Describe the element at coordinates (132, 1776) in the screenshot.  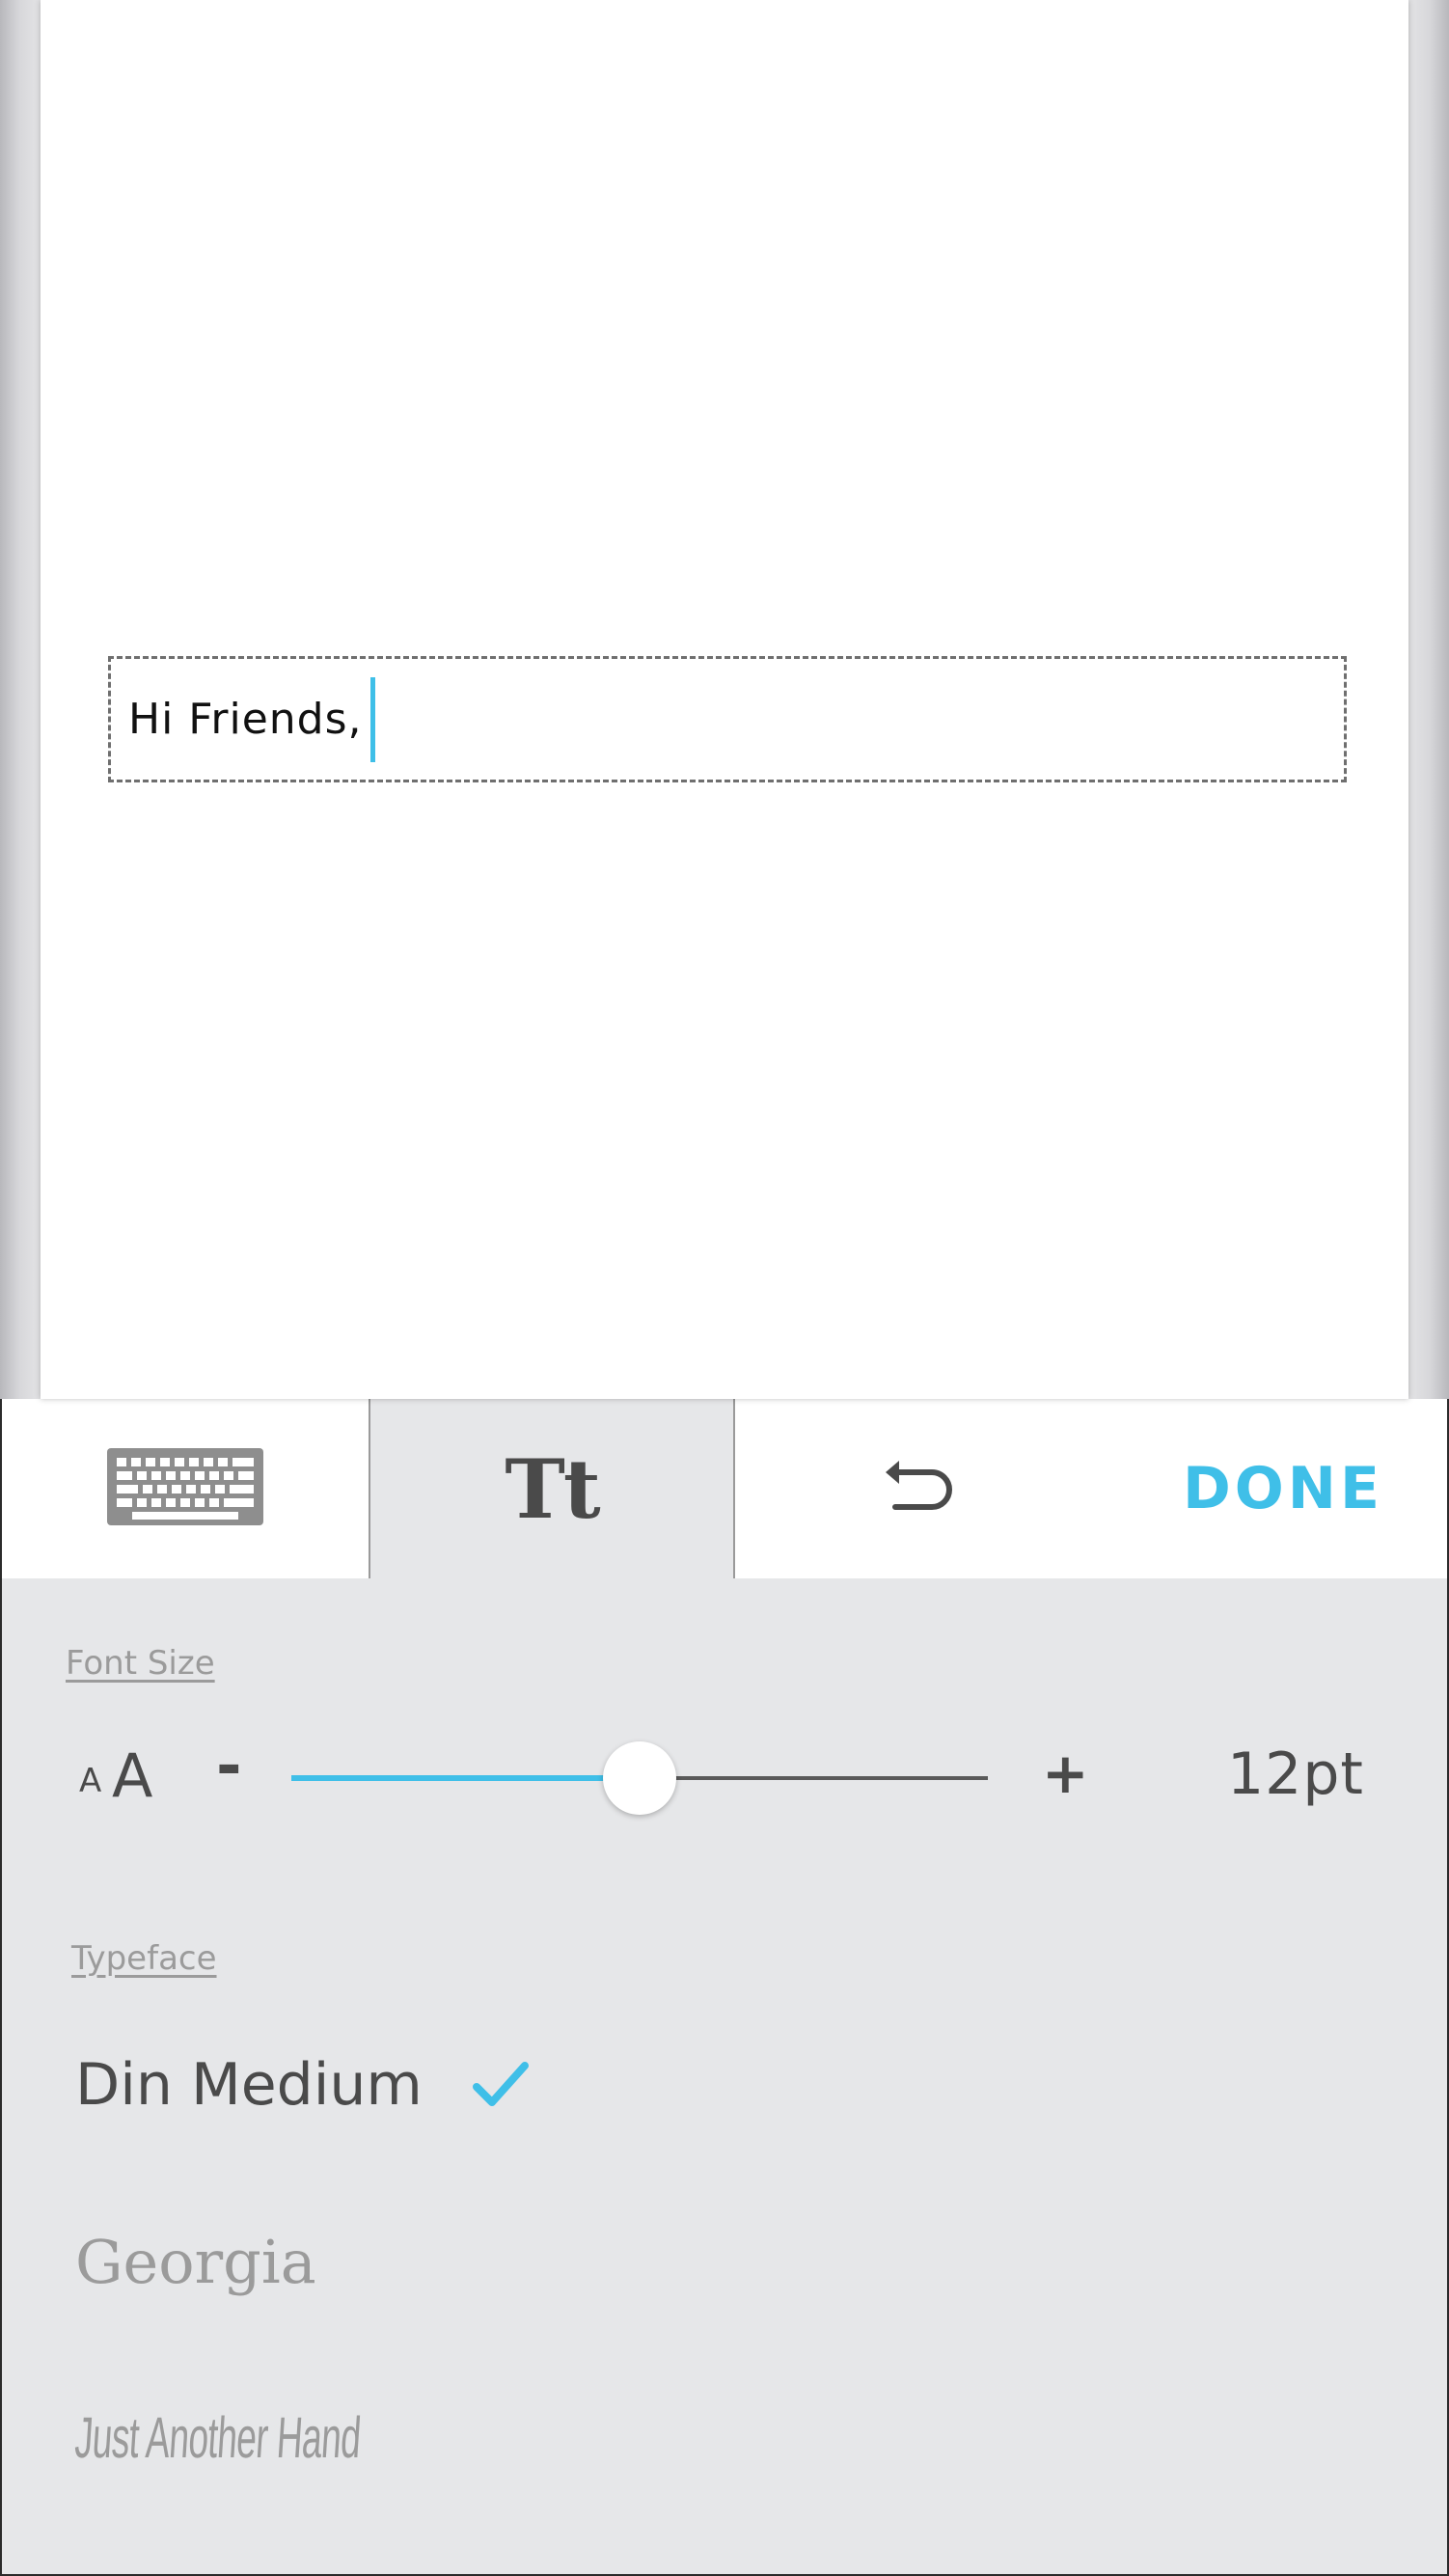
I see `font-size-large-icon: A` at that location.